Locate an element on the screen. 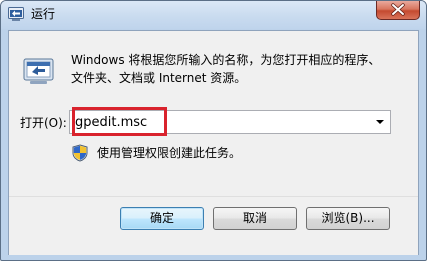 Image resolution: width=427 pixels, height=261 pixels. admin-note: 使用管理权限创建此任务。 is located at coordinates (169, 153).